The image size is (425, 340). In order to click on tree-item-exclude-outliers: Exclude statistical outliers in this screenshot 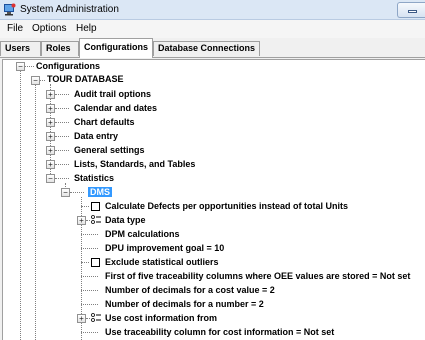, I will do `click(162, 262)`.